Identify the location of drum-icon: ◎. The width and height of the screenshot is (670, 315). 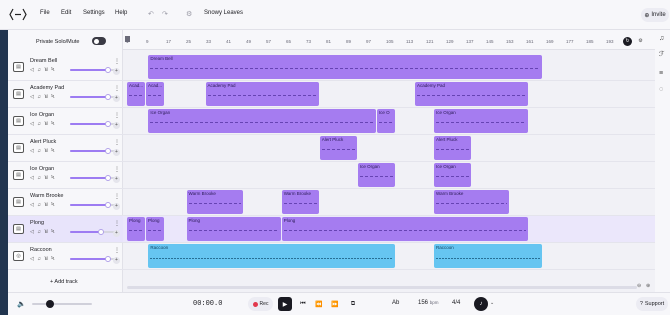
(18, 256).